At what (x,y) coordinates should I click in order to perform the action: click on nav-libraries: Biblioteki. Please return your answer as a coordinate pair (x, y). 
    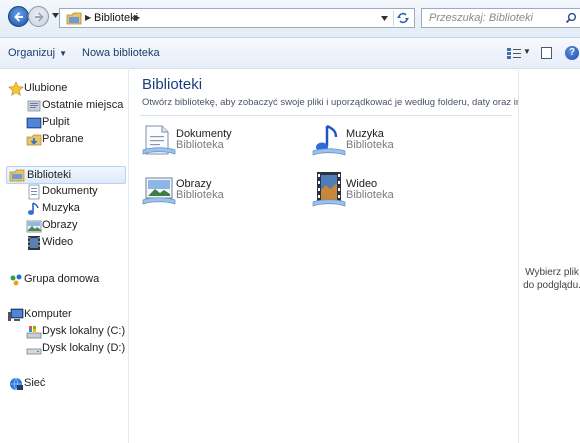
    Looking at the image, I should click on (66, 175).